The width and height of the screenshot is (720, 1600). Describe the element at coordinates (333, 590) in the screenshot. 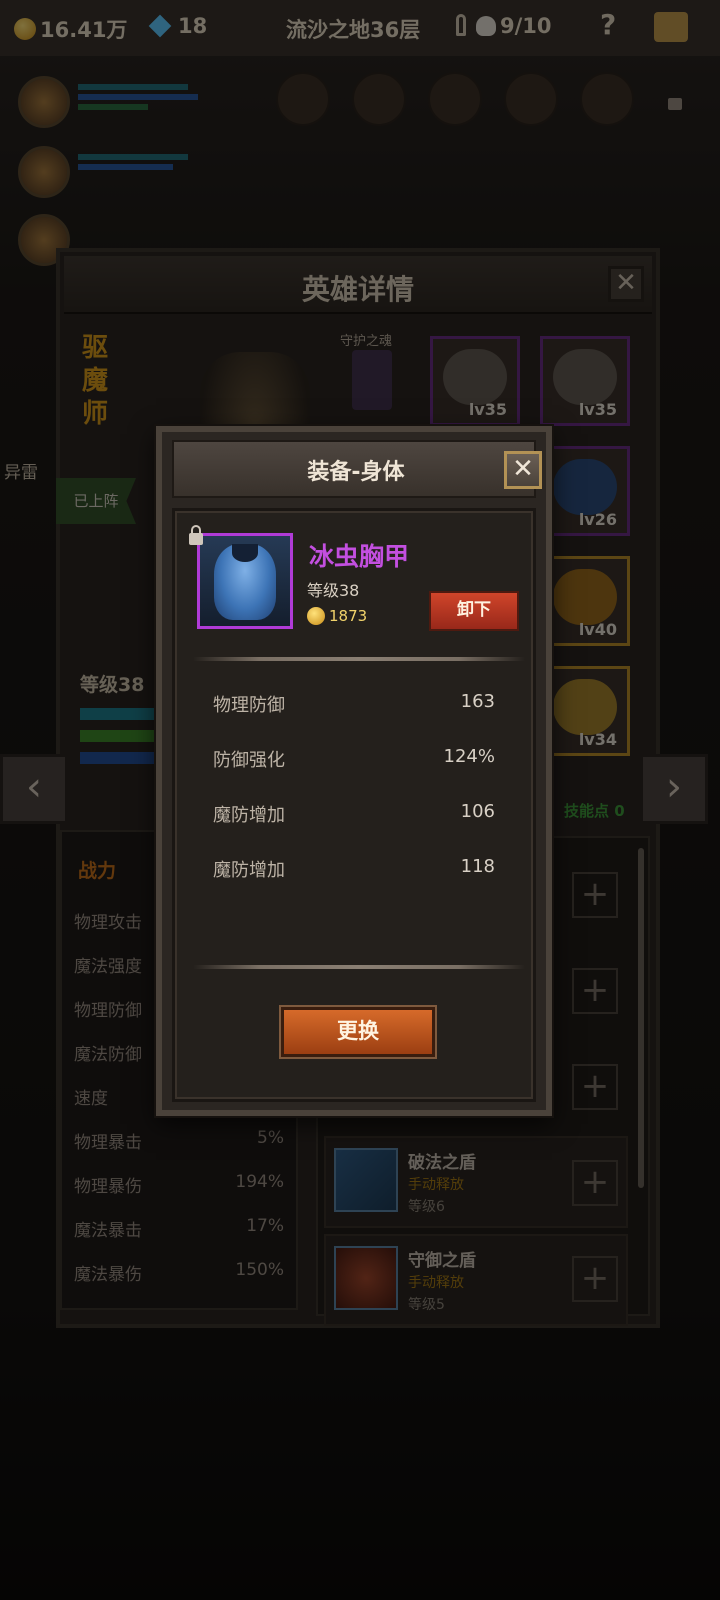

I see `item-level: 等级38` at that location.